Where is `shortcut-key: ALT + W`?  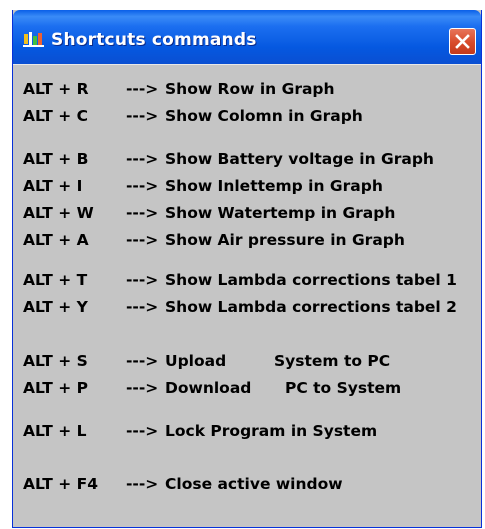
shortcut-key: ALT + W is located at coordinates (58, 213).